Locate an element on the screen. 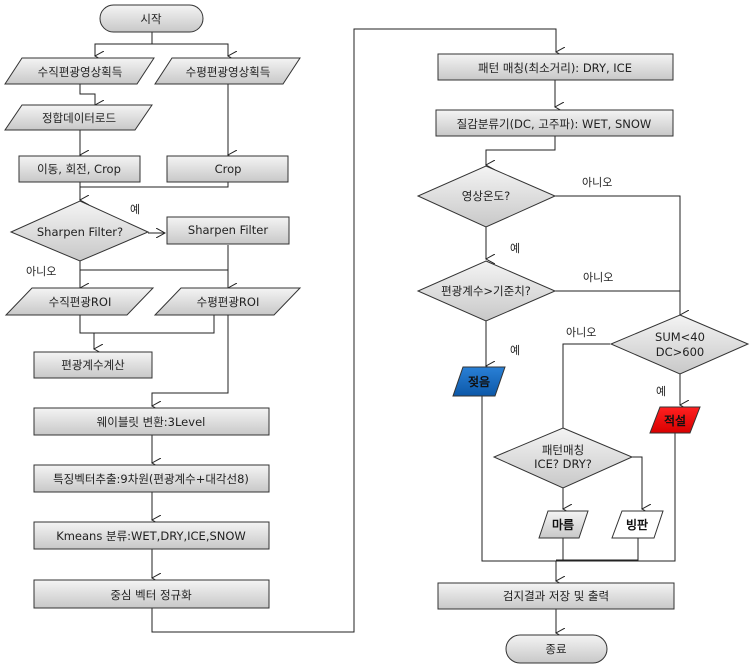 The height and width of the screenshot is (671, 754). decision-pattern-line2: ICE? DRY? is located at coordinates (563, 464).